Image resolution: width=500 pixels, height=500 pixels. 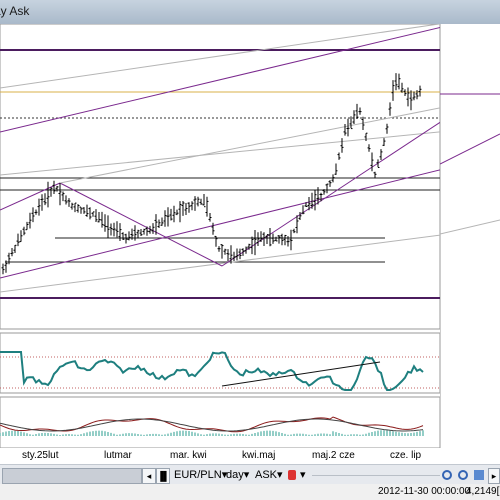 What do you see at coordinates (406, 455) in the screenshot?
I see `time-axis-label: cze. lip` at bounding box center [406, 455].